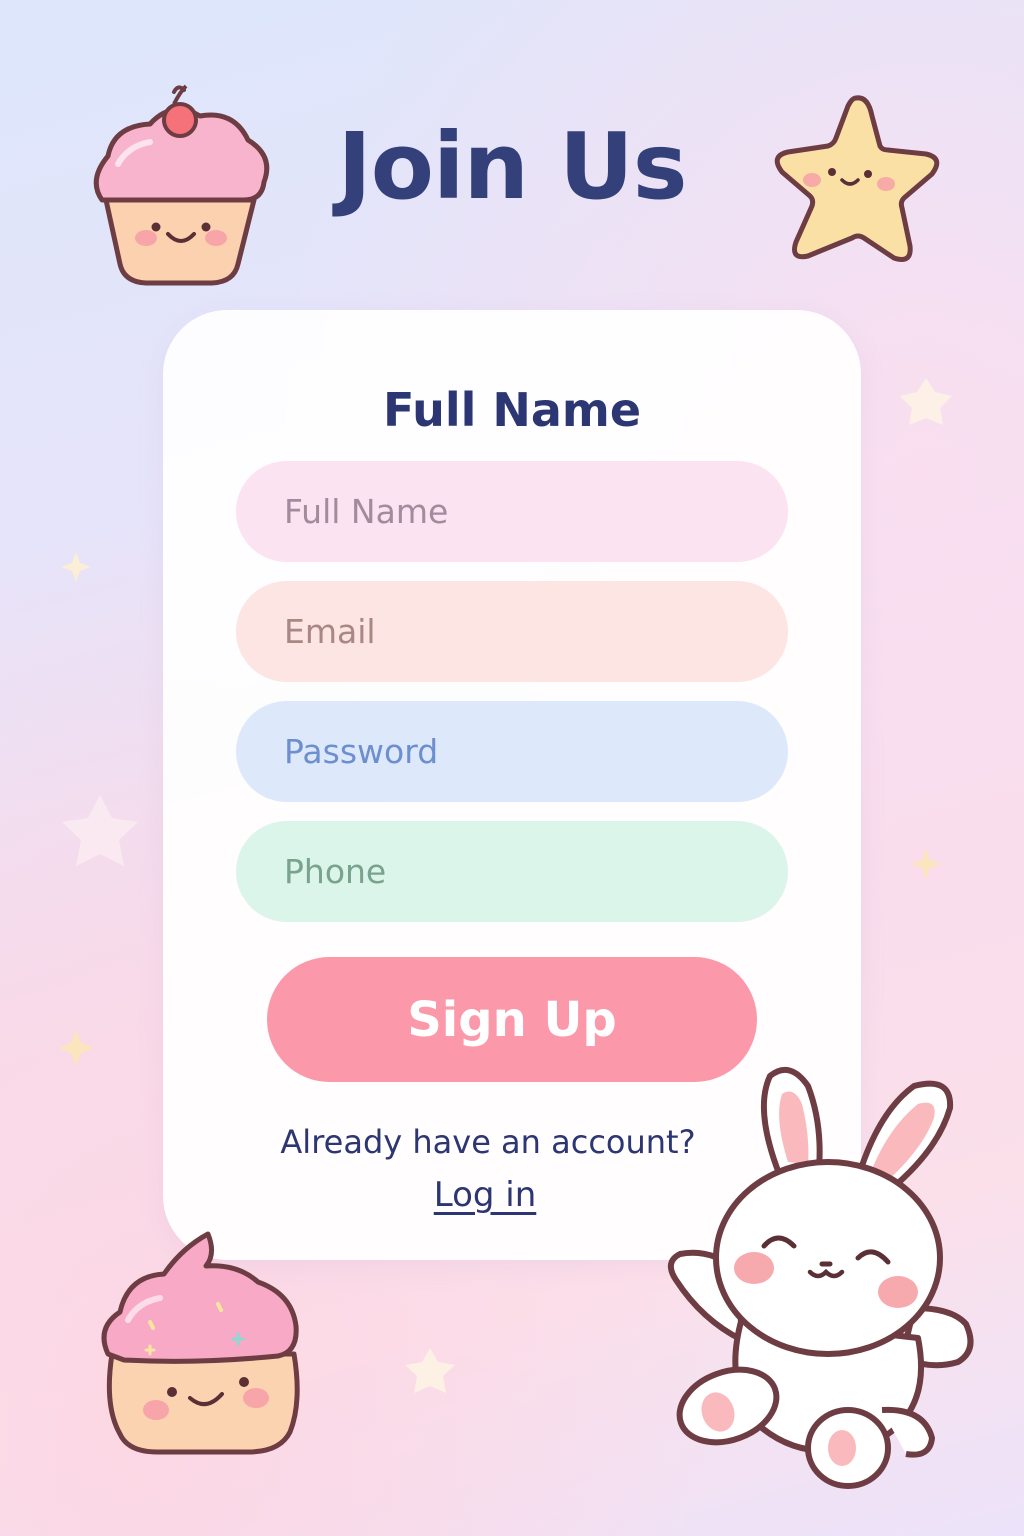  I want to click on form-heading: Full Name, so click(512, 410).